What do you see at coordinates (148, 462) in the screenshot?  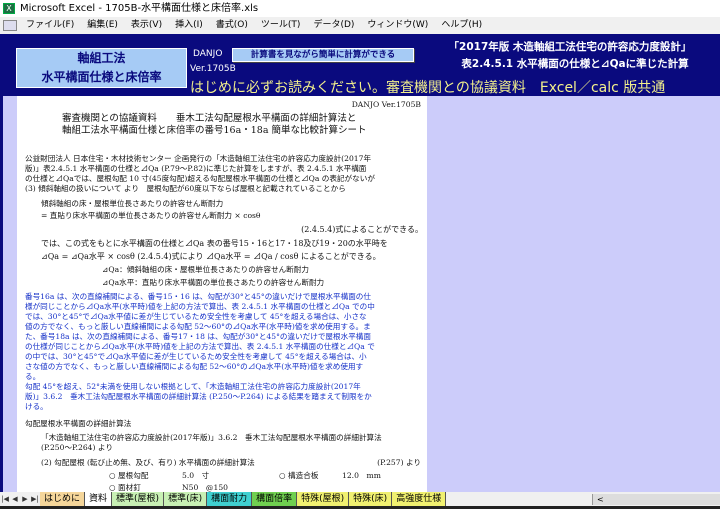 I see `subsection-heading: (2) 勾配屋根 (転び止め無、及び、有り) 水平構面の詳細計算法` at bounding box center [148, 462].